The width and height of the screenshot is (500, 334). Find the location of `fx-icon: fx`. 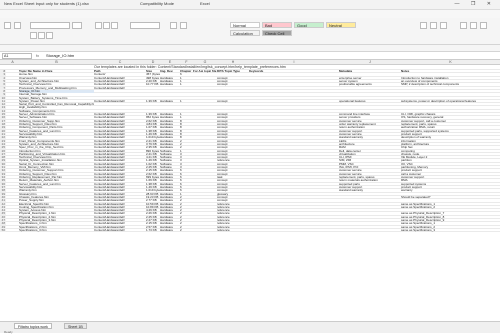

fx-icon: fx is located at coordinates (37, 55).